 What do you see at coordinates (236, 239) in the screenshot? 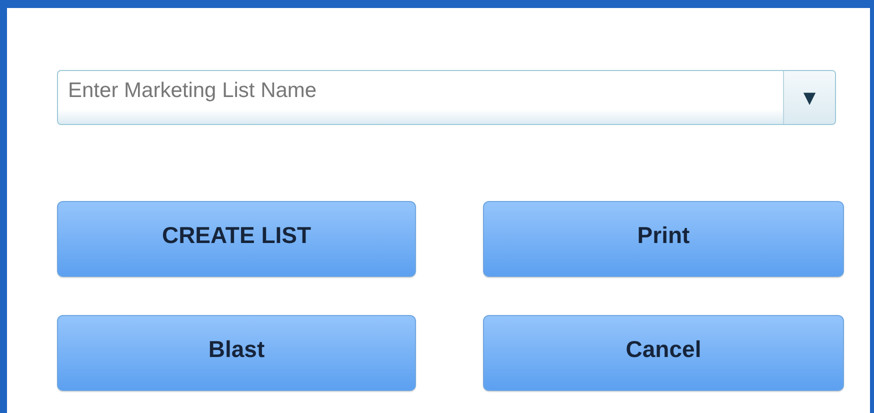
I see `action-button: CREATE LIST` at bounding box center [236, 239].